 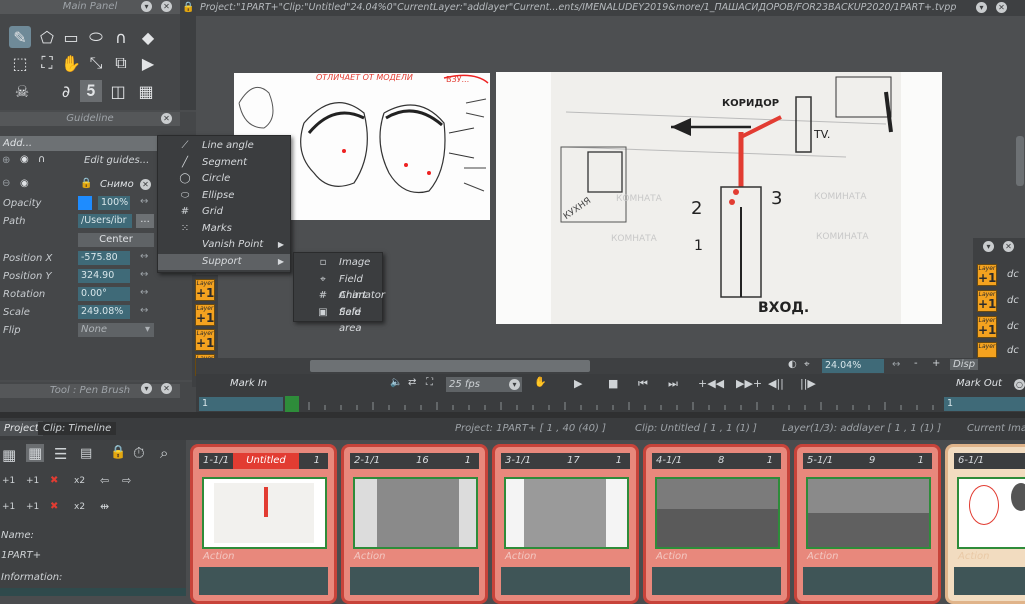 What do you see at coordinates (540, 382) in the screenshot?
I see `hand-scrub-icon: ✋` at bounding box center [540, 382].